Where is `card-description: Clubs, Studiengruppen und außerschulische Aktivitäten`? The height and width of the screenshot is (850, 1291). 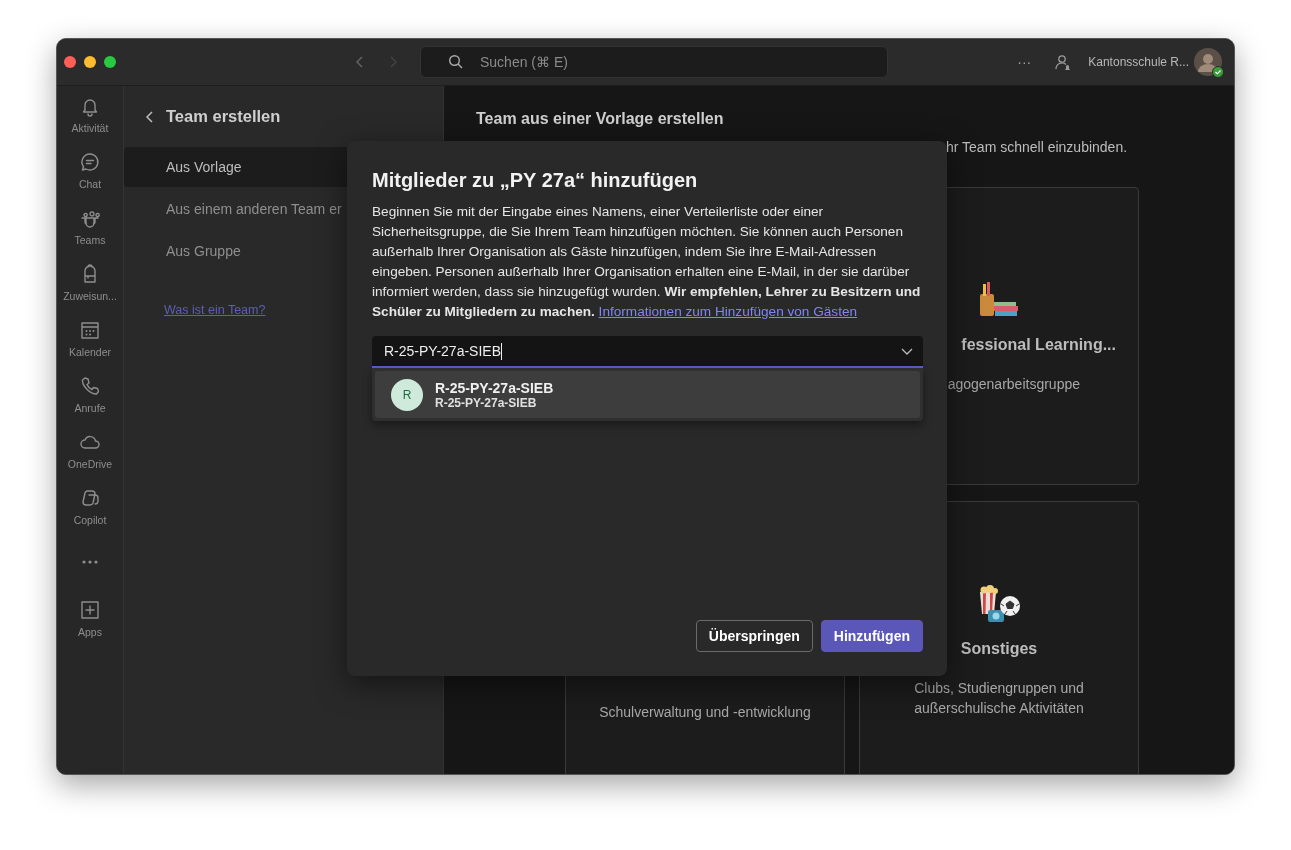
card-description: Clubs, Studiengruppen und außerschulische Aktivitäten is located at coordinates (999, 698).